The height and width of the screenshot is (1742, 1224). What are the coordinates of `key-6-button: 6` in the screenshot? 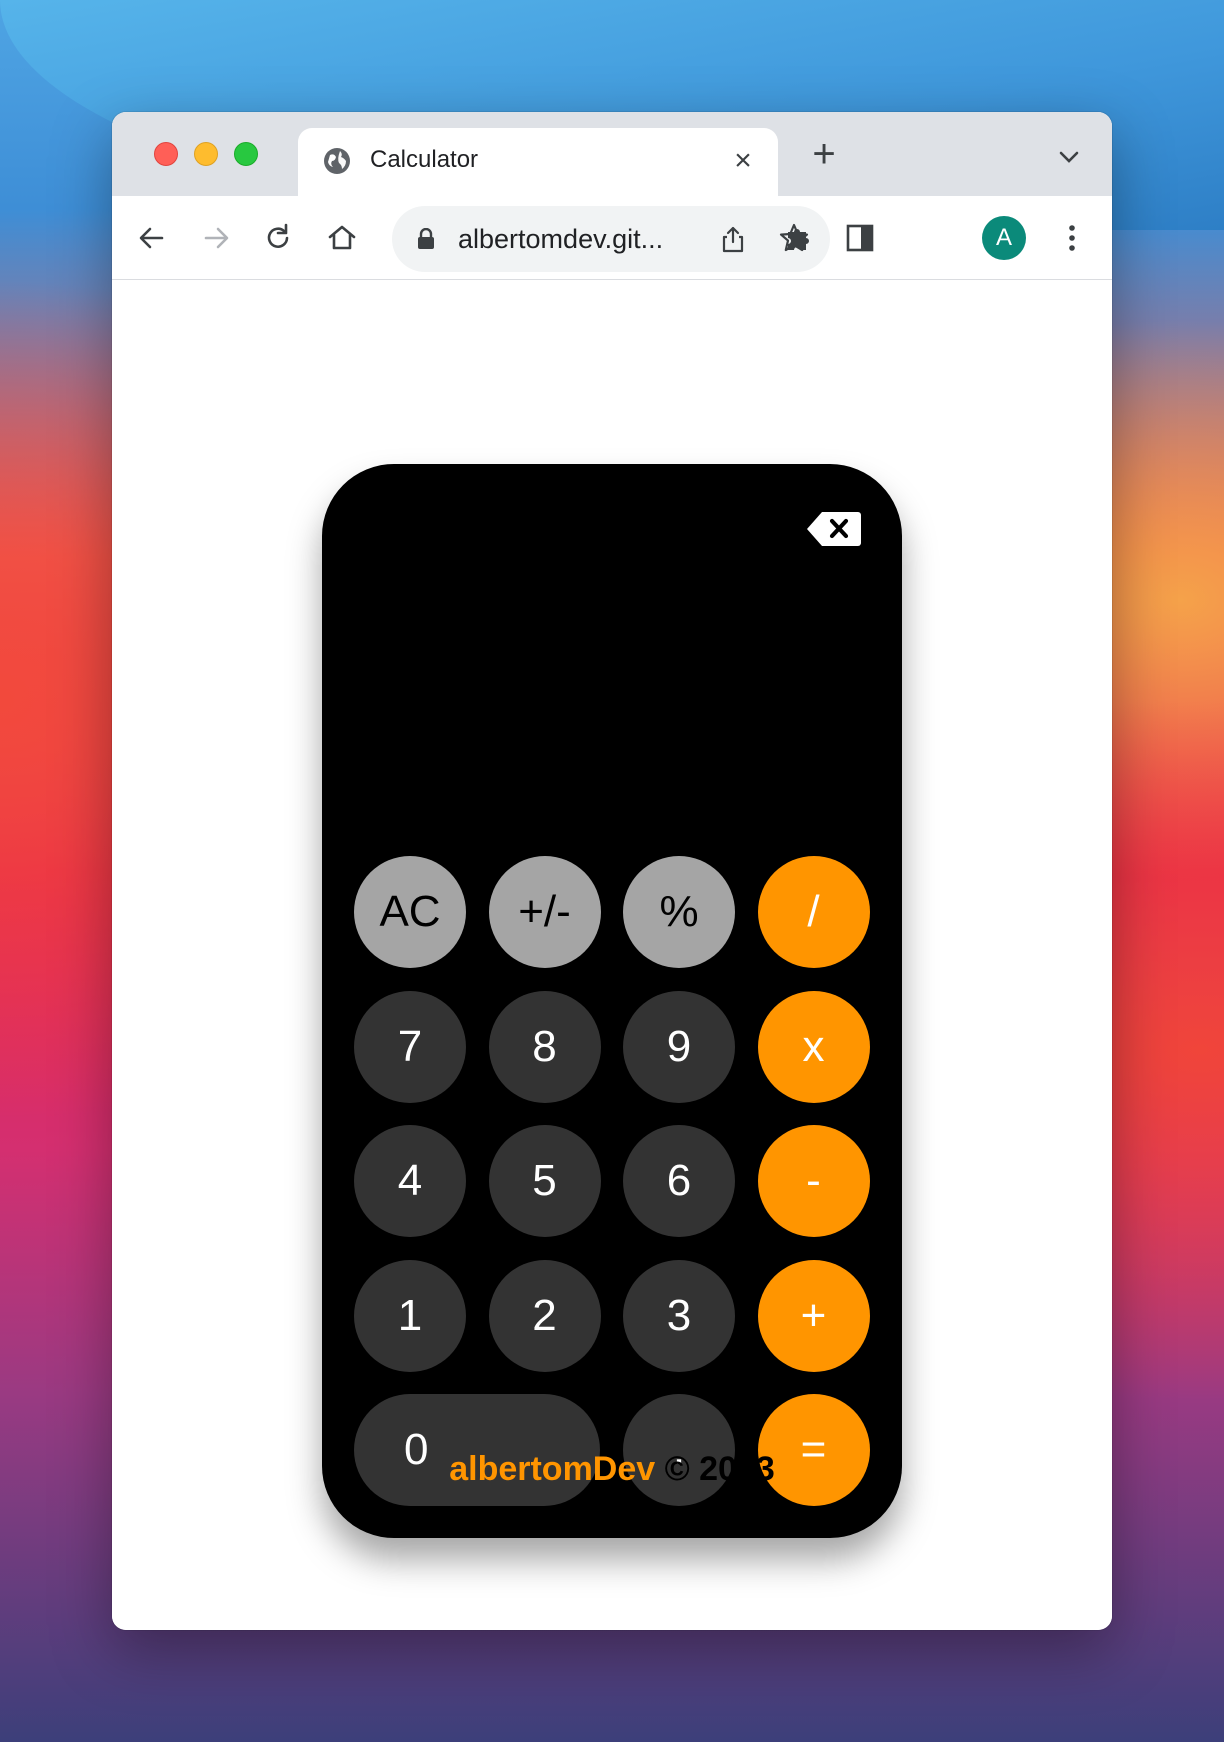 It's located at (679, 1181).